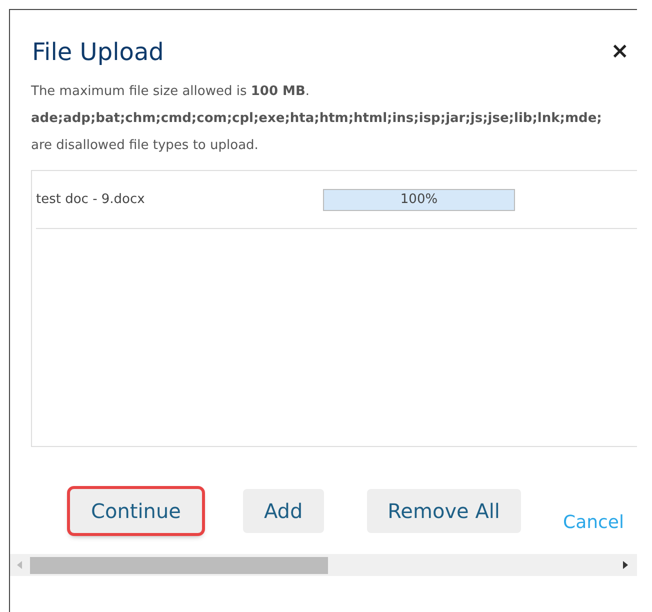 This screenshot has height=612, width=652. I want to click on disallowed-types: ade;adp;bat;chm;cmd;com;cpl;exe;hta;htm;html;ins;isp;jar;js;jse;lib;lnk;mde;, so click(316, 119).